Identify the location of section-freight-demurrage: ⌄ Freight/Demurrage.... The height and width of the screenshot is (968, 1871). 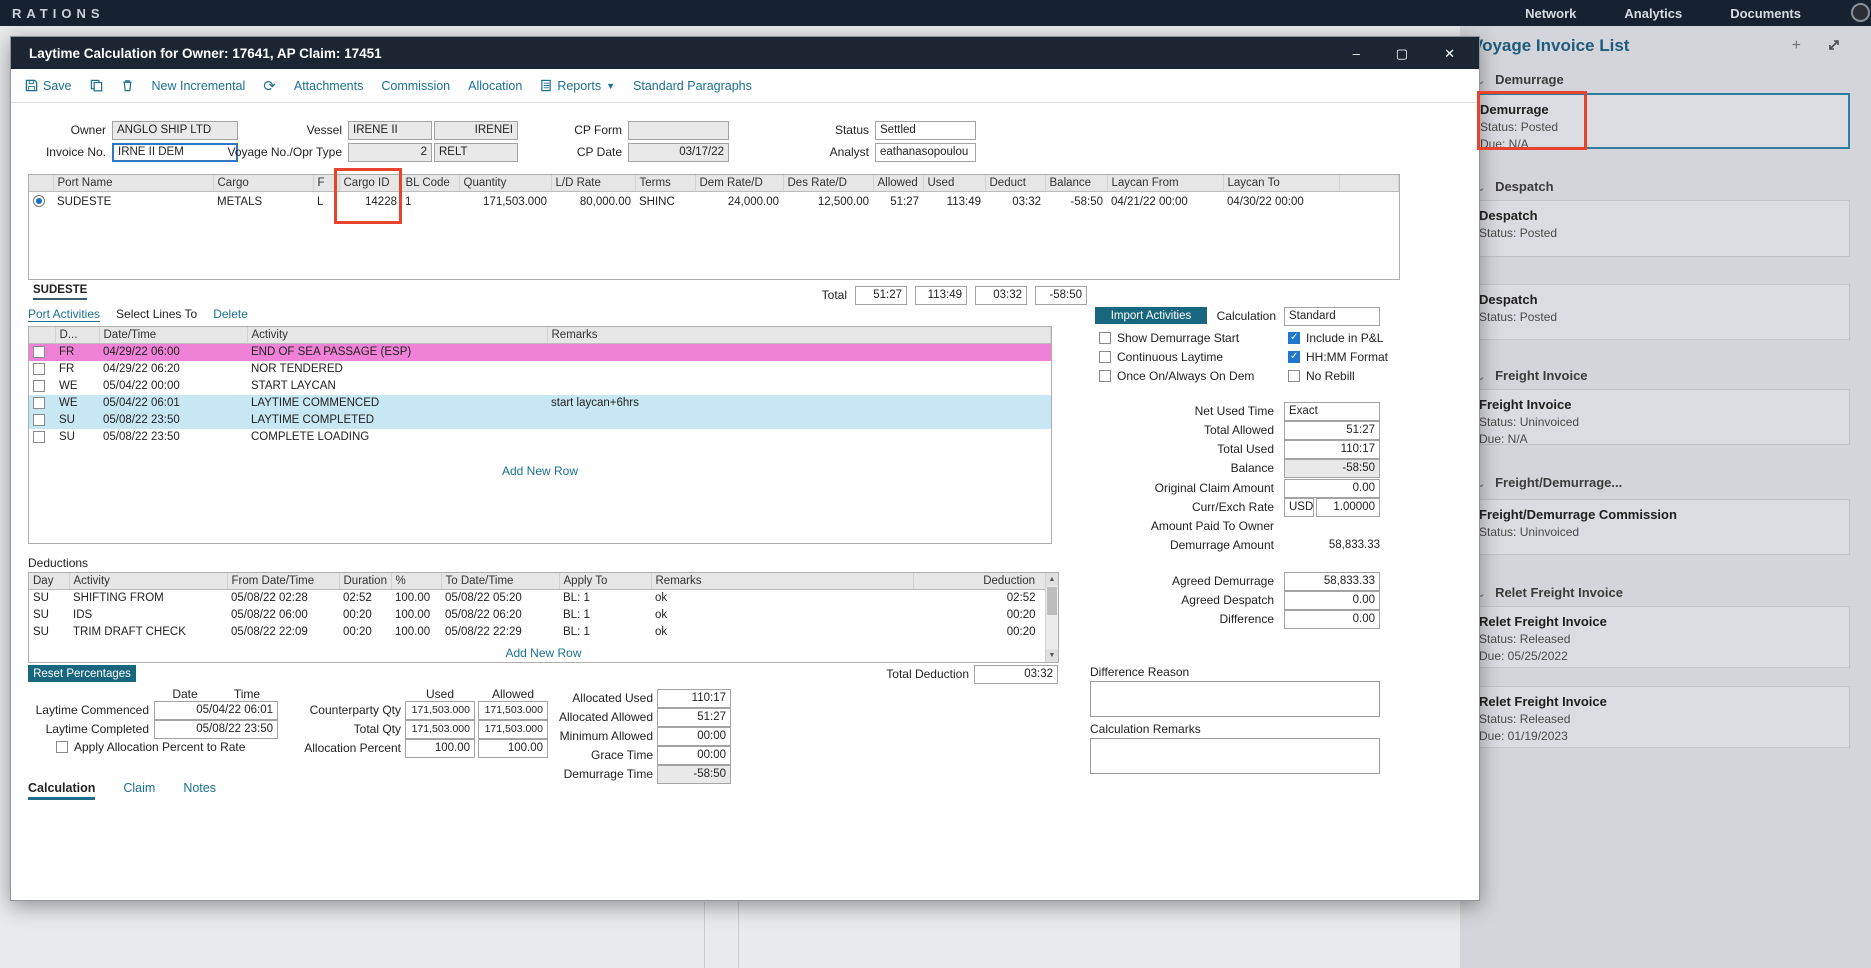
(1549, 482).